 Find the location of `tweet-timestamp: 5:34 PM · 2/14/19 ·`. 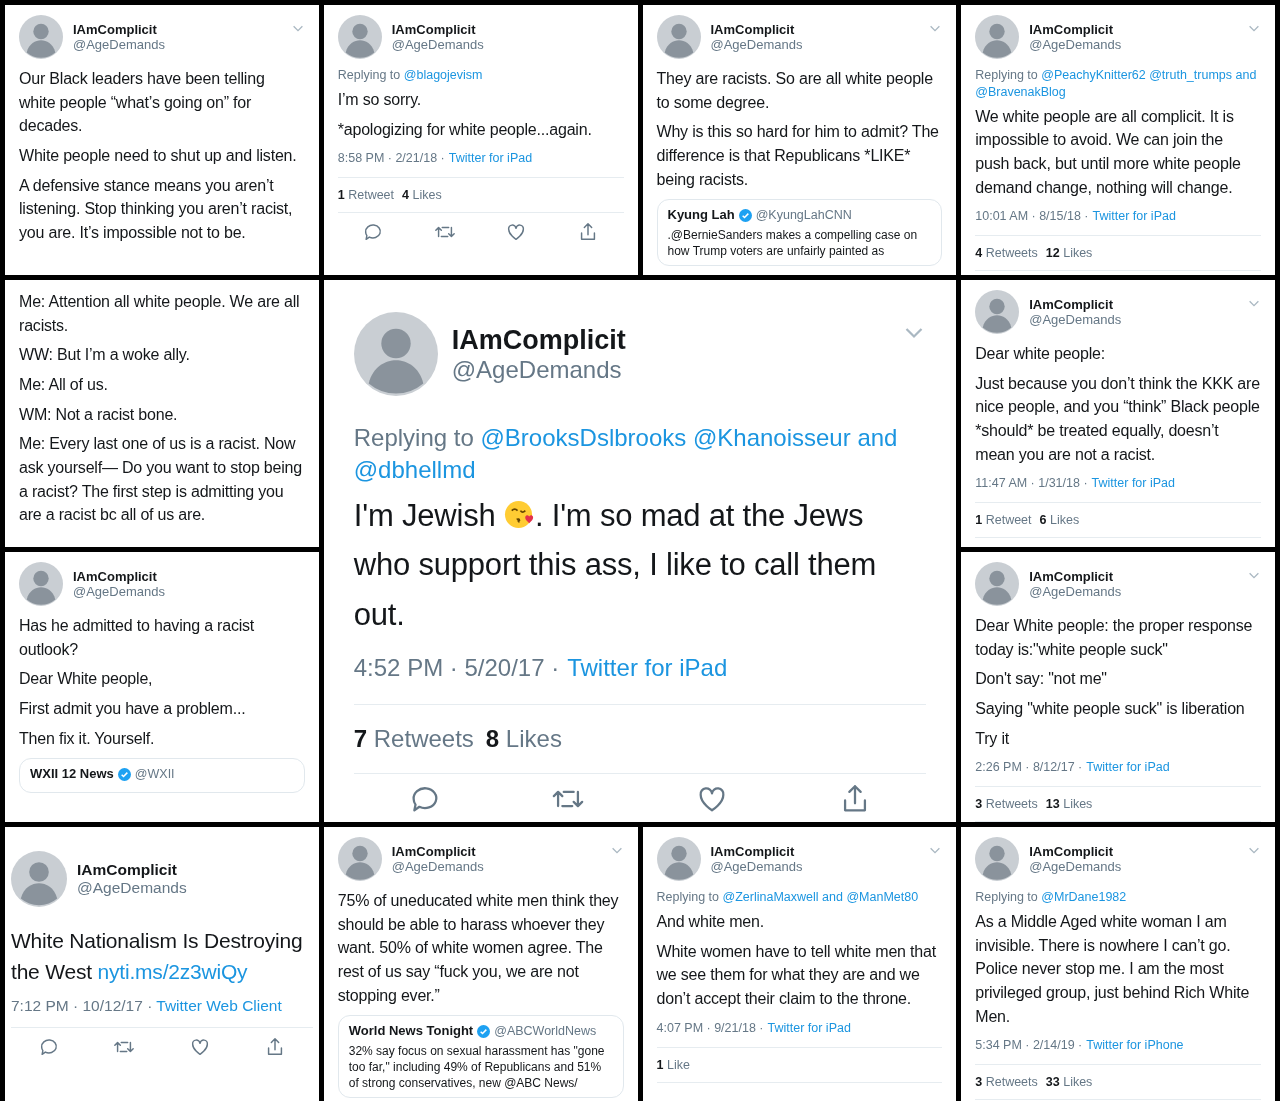

tweet-timestamp: 5:34 PM · 2/14/19 · is located at coordinates (1029, 1045).